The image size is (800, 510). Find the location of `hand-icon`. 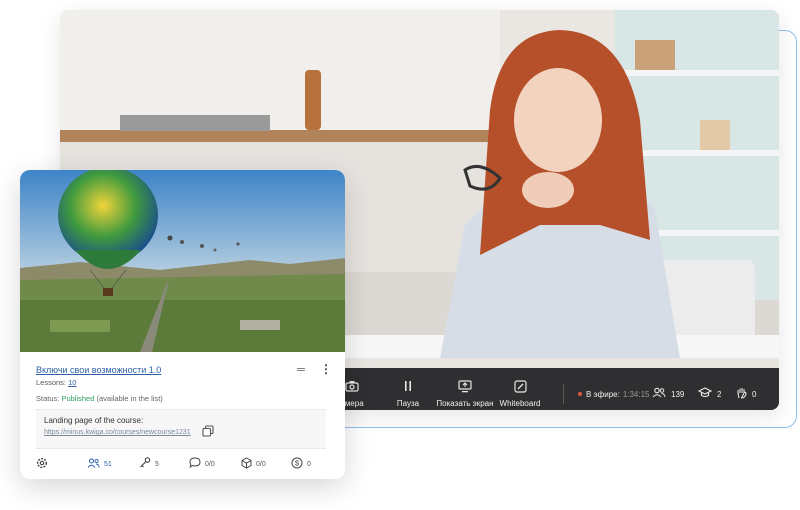

hand-icon is located at coordinates (741, 394).